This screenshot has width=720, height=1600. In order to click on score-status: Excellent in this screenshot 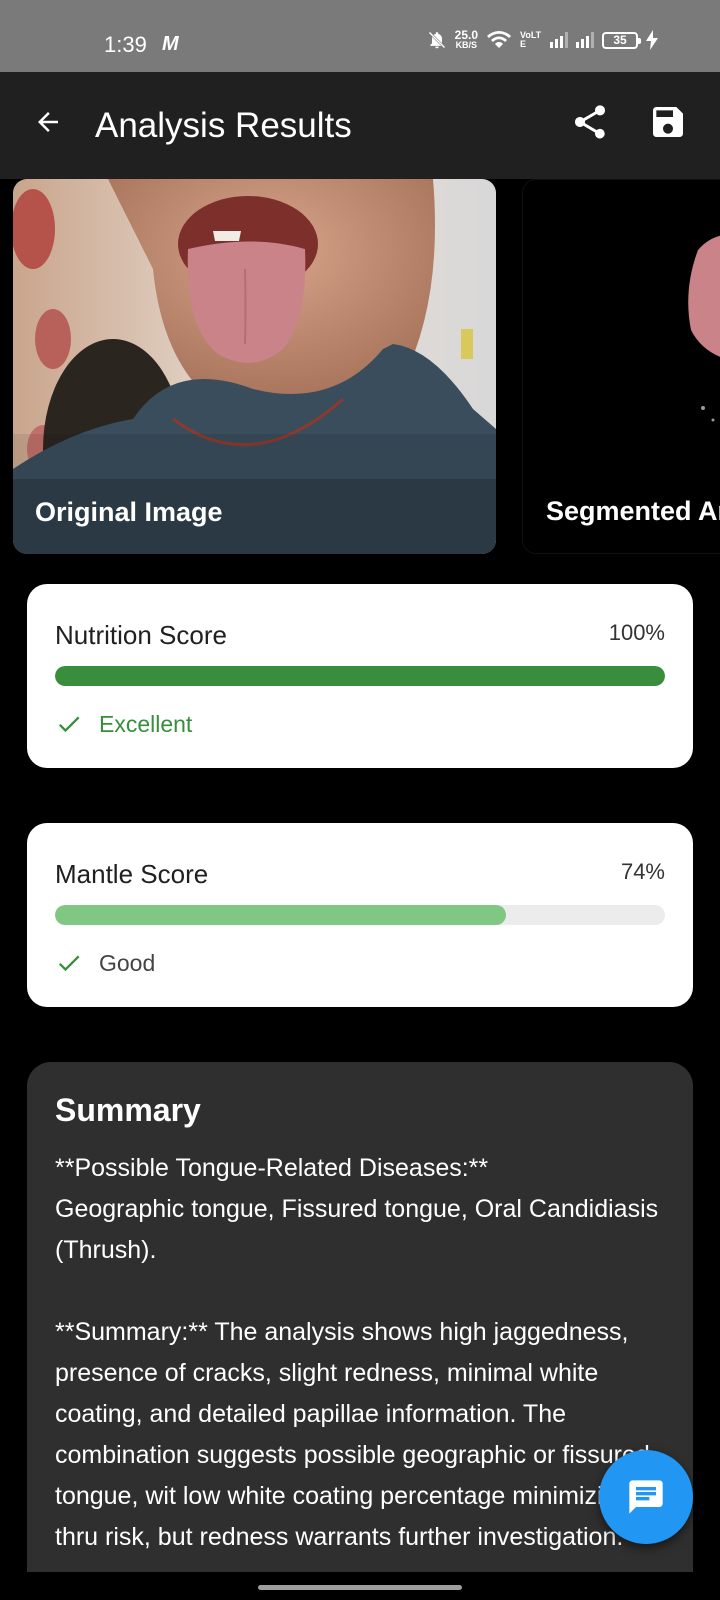, I will do `click(123, 724)`.